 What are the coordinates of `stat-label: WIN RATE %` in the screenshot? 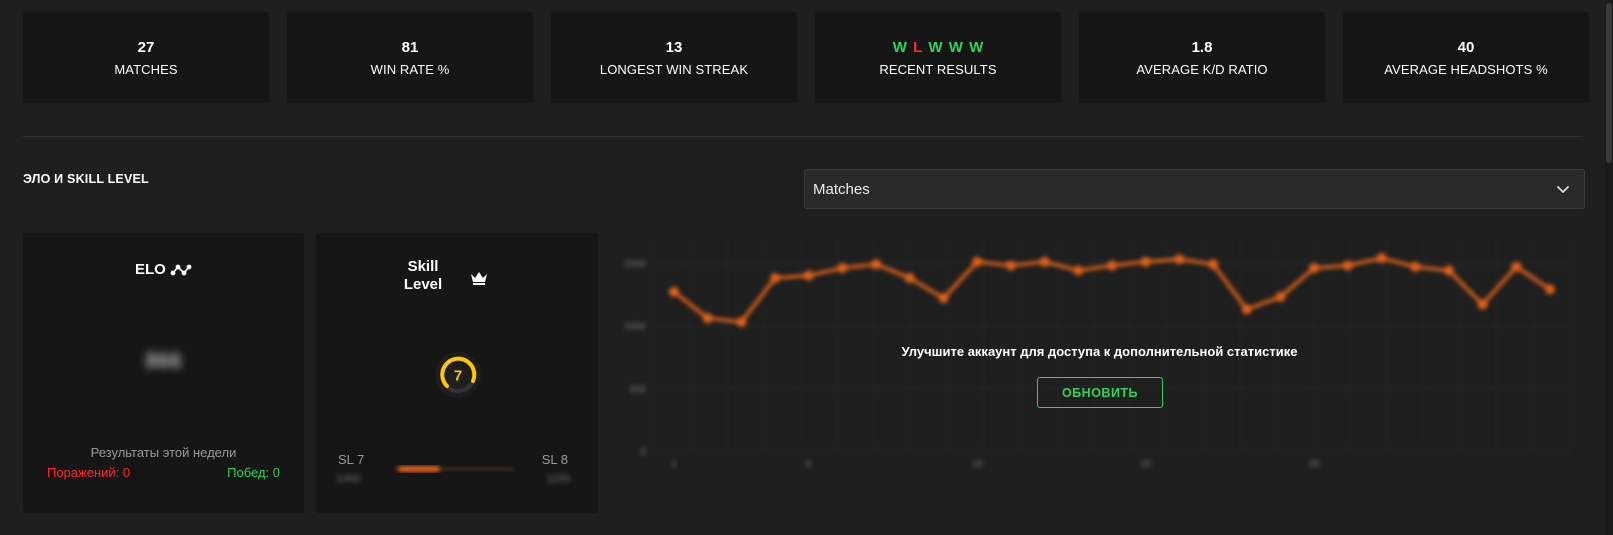 It's located at (410, 69).